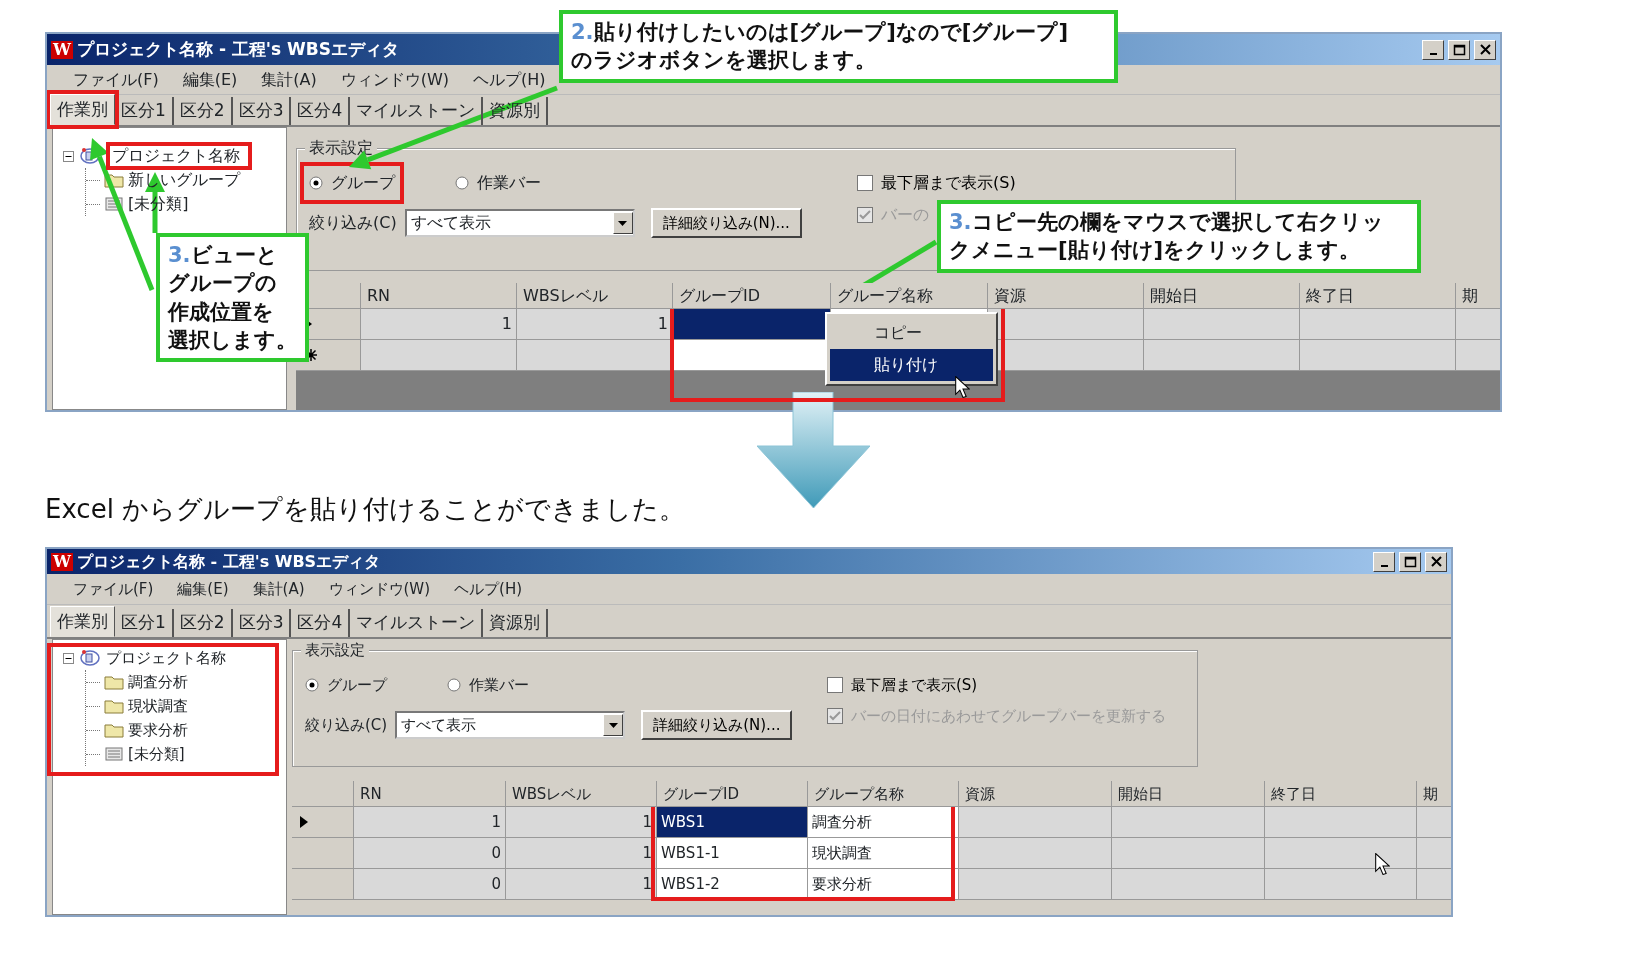 The height and width of the screenshot is (958, 1633). I want to click on filter-label: 絞り込み(C), so click(346, 725).